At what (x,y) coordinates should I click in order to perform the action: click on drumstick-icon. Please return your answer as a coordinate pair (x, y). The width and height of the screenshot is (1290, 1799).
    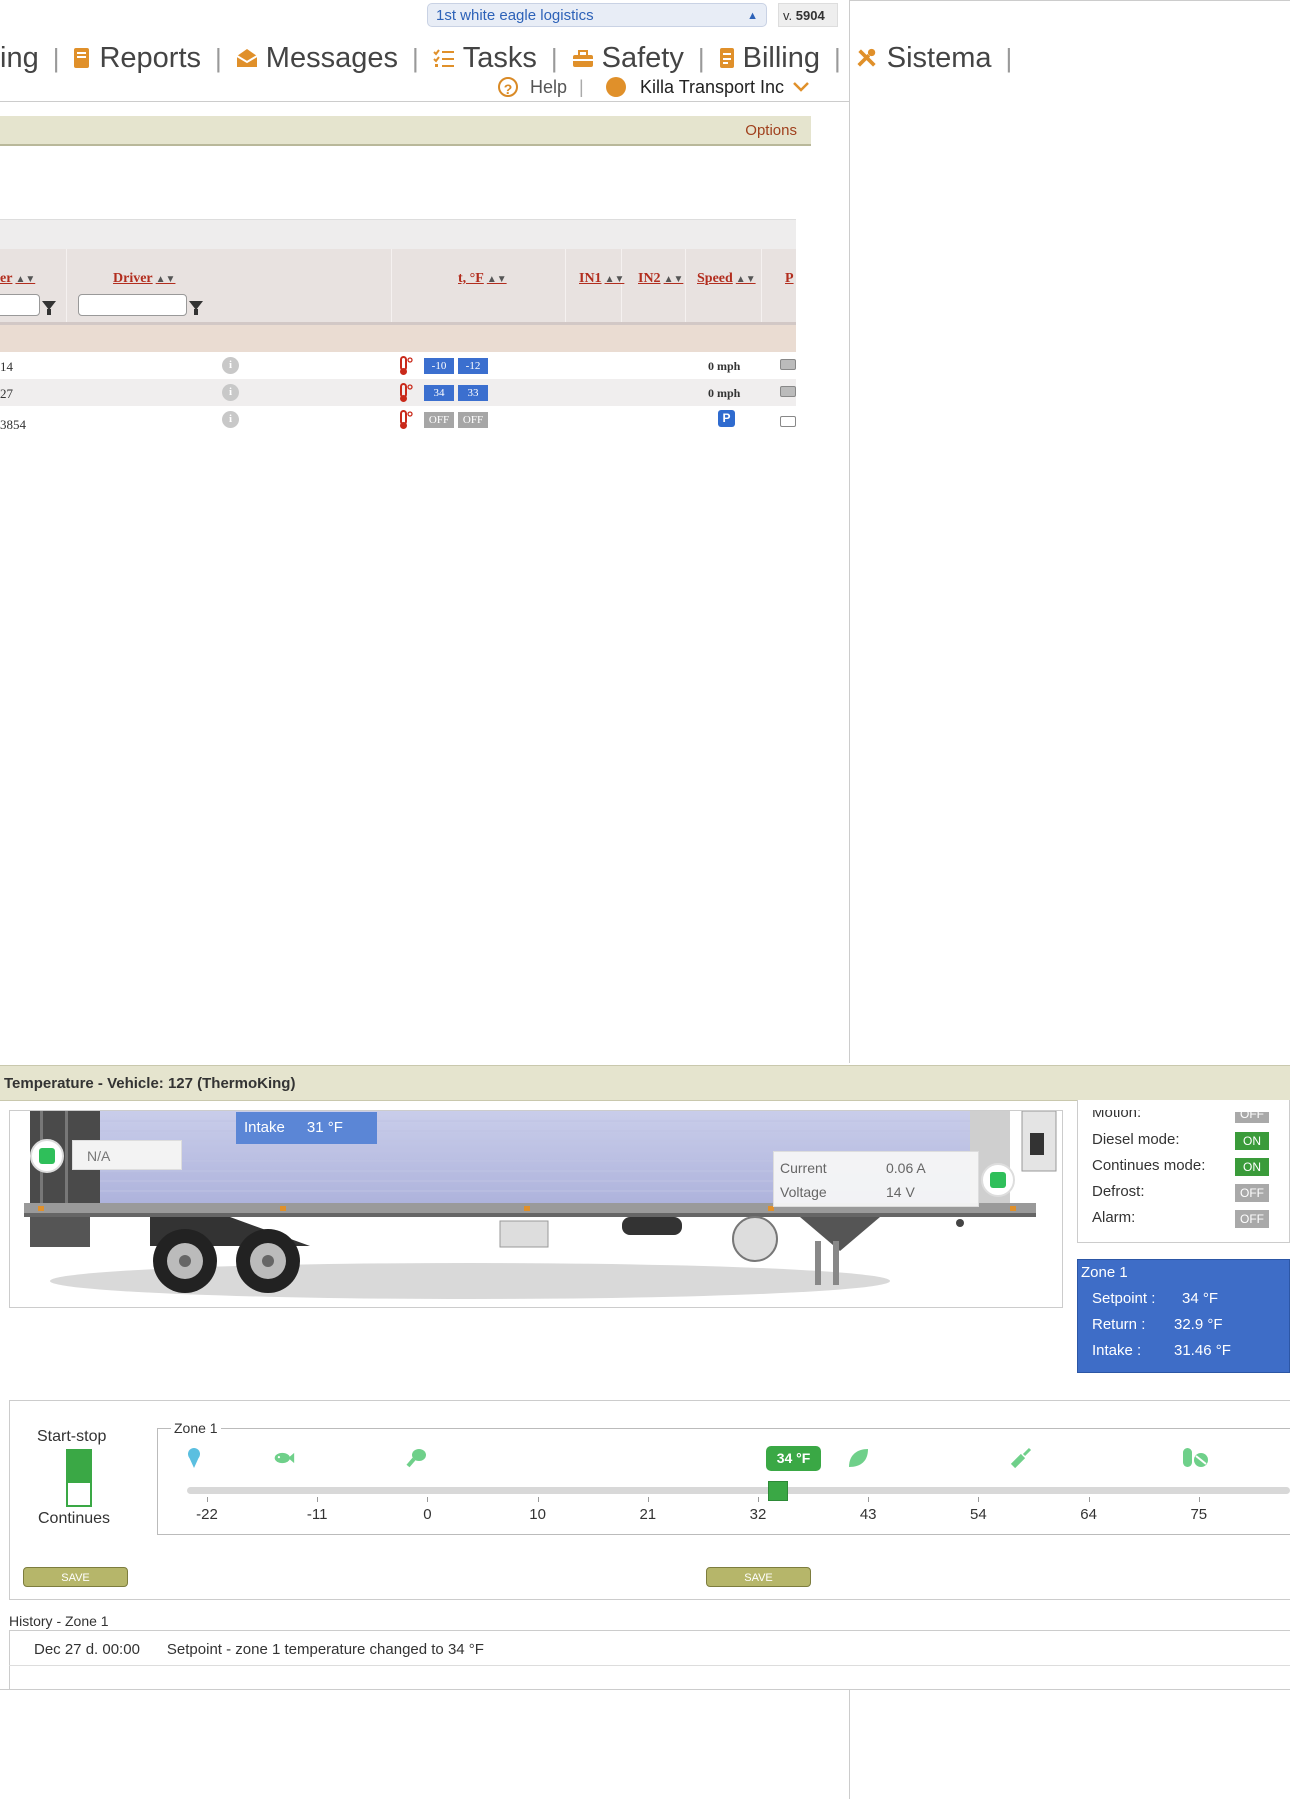
    Looking at the image, I should click on (416, 1458).